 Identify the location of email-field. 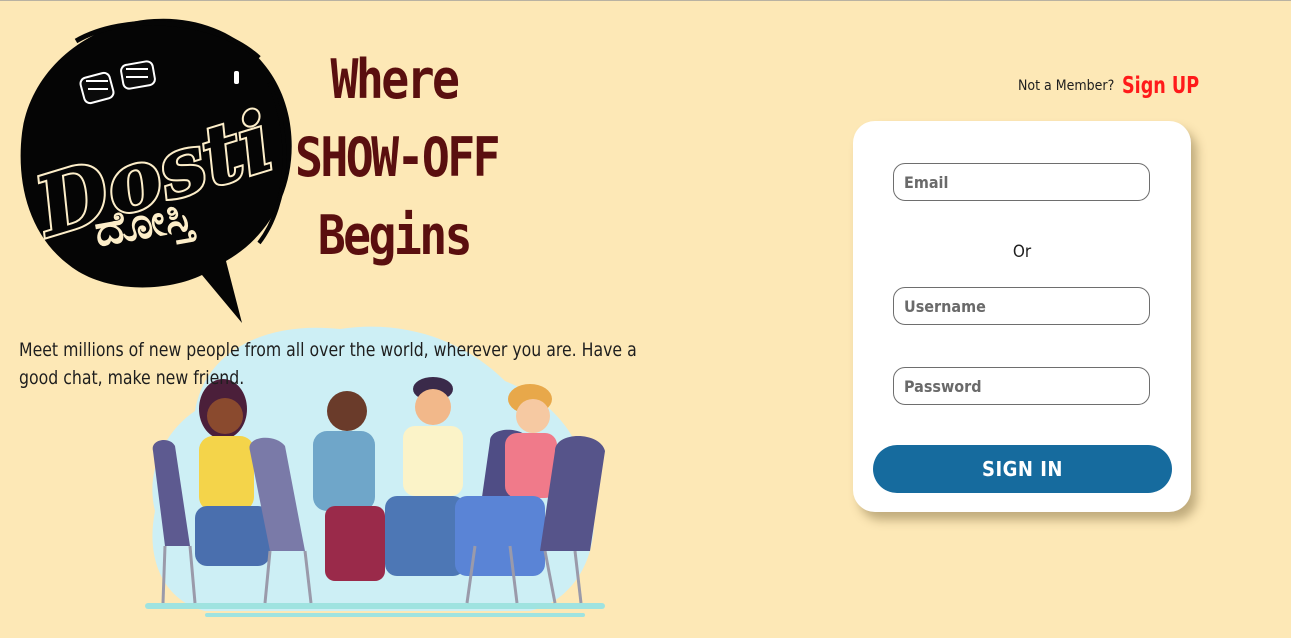
(1021, 182).